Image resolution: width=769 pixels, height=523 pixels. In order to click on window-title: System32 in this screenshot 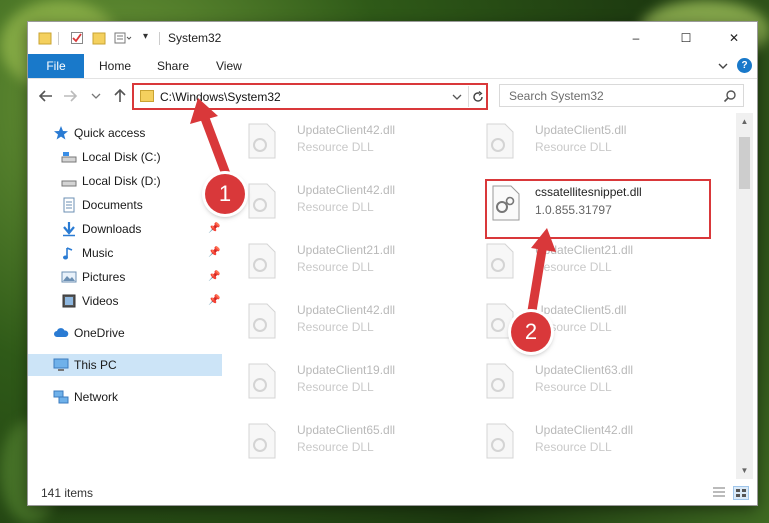, I will do `click(195, 38)`.